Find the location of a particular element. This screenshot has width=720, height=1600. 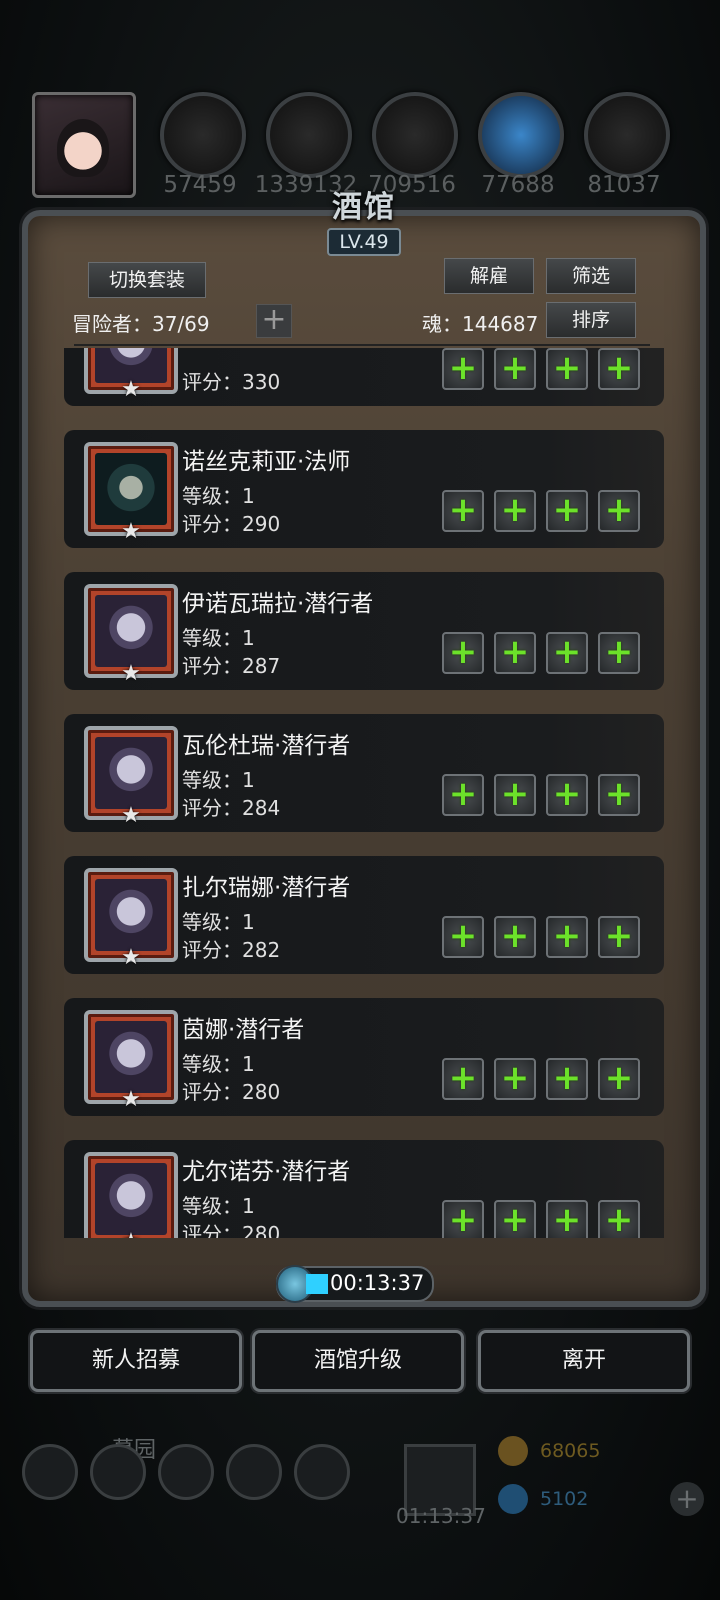

upgrade-timer: 00:13:37 is located at coordinates (355, 1284).